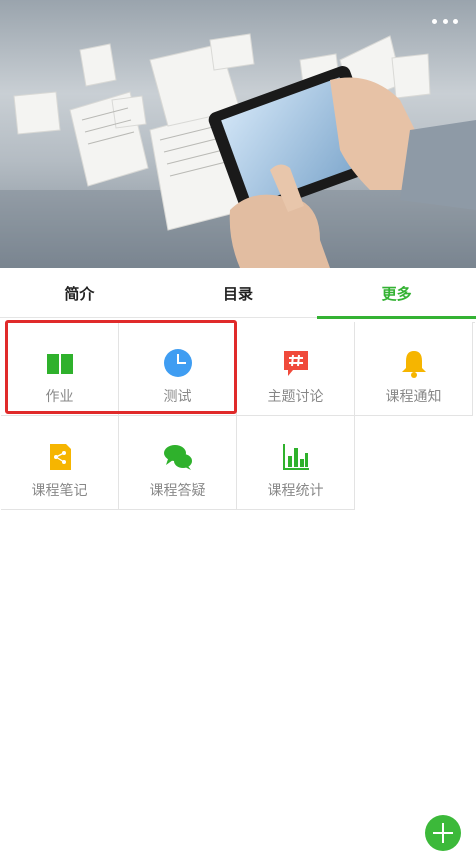  I want to click on bell-icon, so click(413, 364).